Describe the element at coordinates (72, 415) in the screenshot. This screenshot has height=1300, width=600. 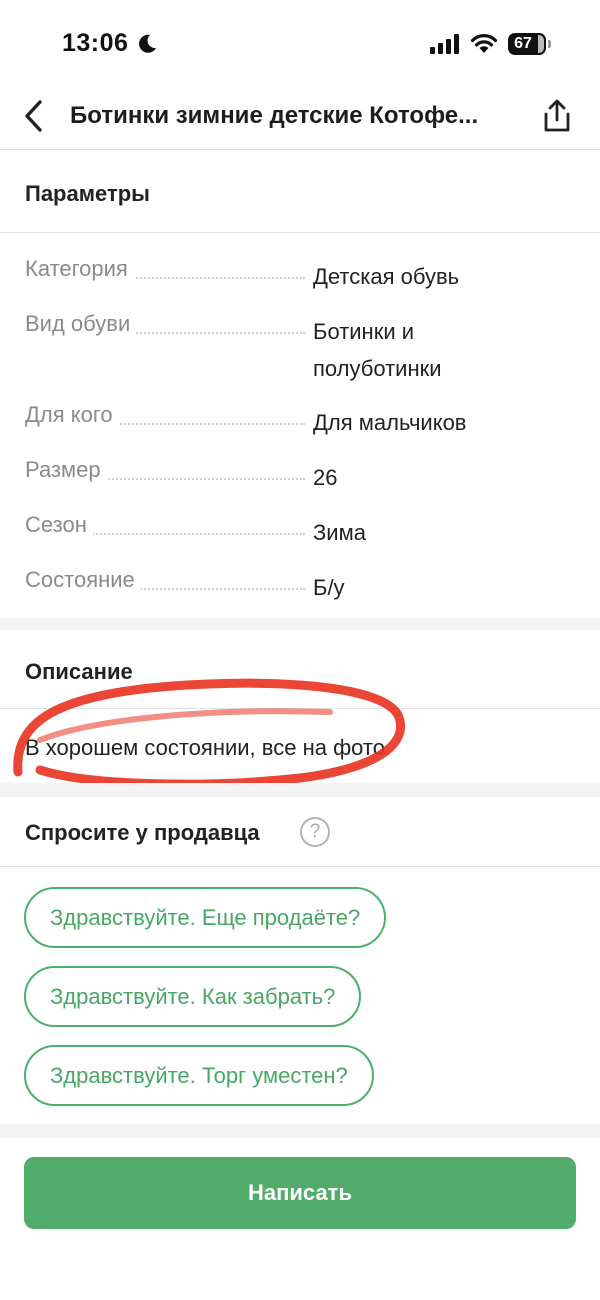
I see `param-label: Для кого` at that location.